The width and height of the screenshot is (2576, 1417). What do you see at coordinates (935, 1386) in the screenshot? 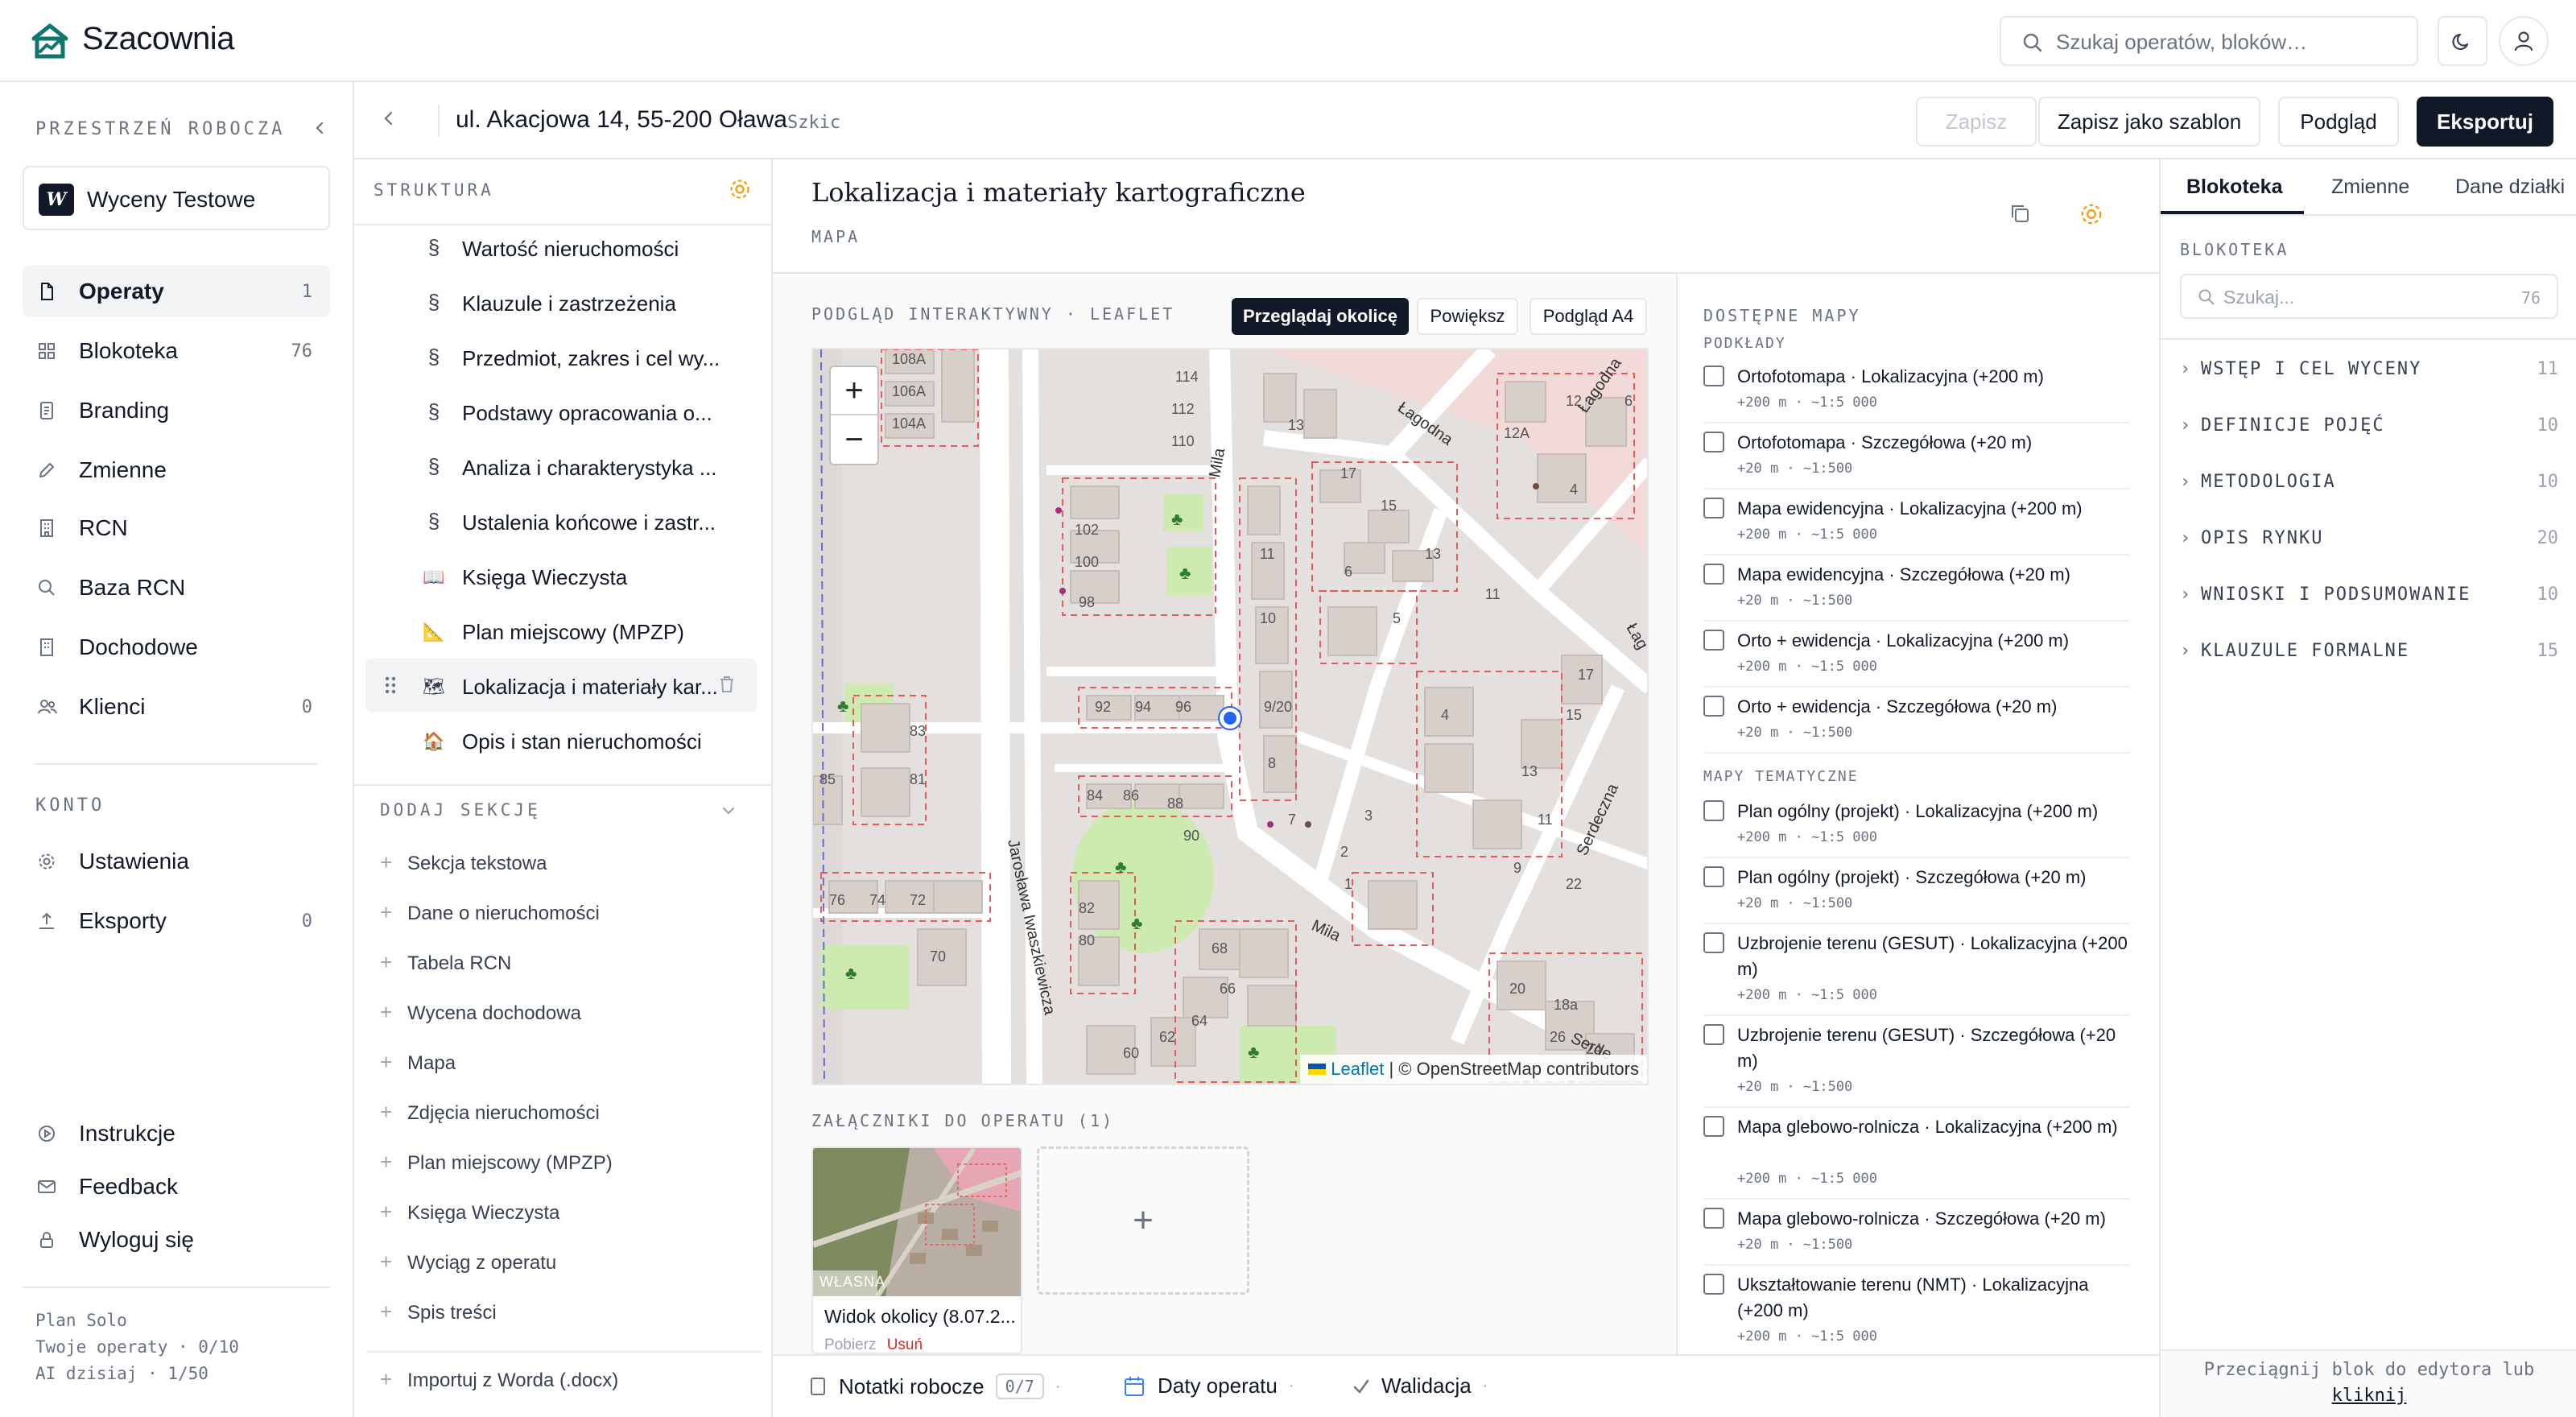
I see `notes-toggle: Notatki robocze 0/7 ·` at bounding box center [935, 1386].